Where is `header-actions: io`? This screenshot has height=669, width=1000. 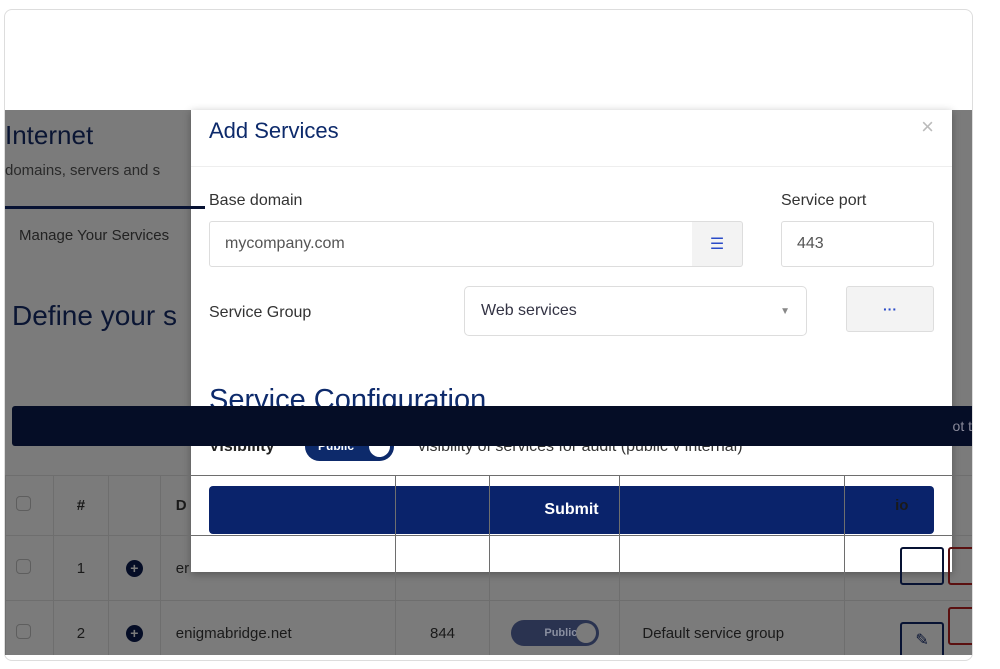 header-actions: io is located at coordinates (908, 505).